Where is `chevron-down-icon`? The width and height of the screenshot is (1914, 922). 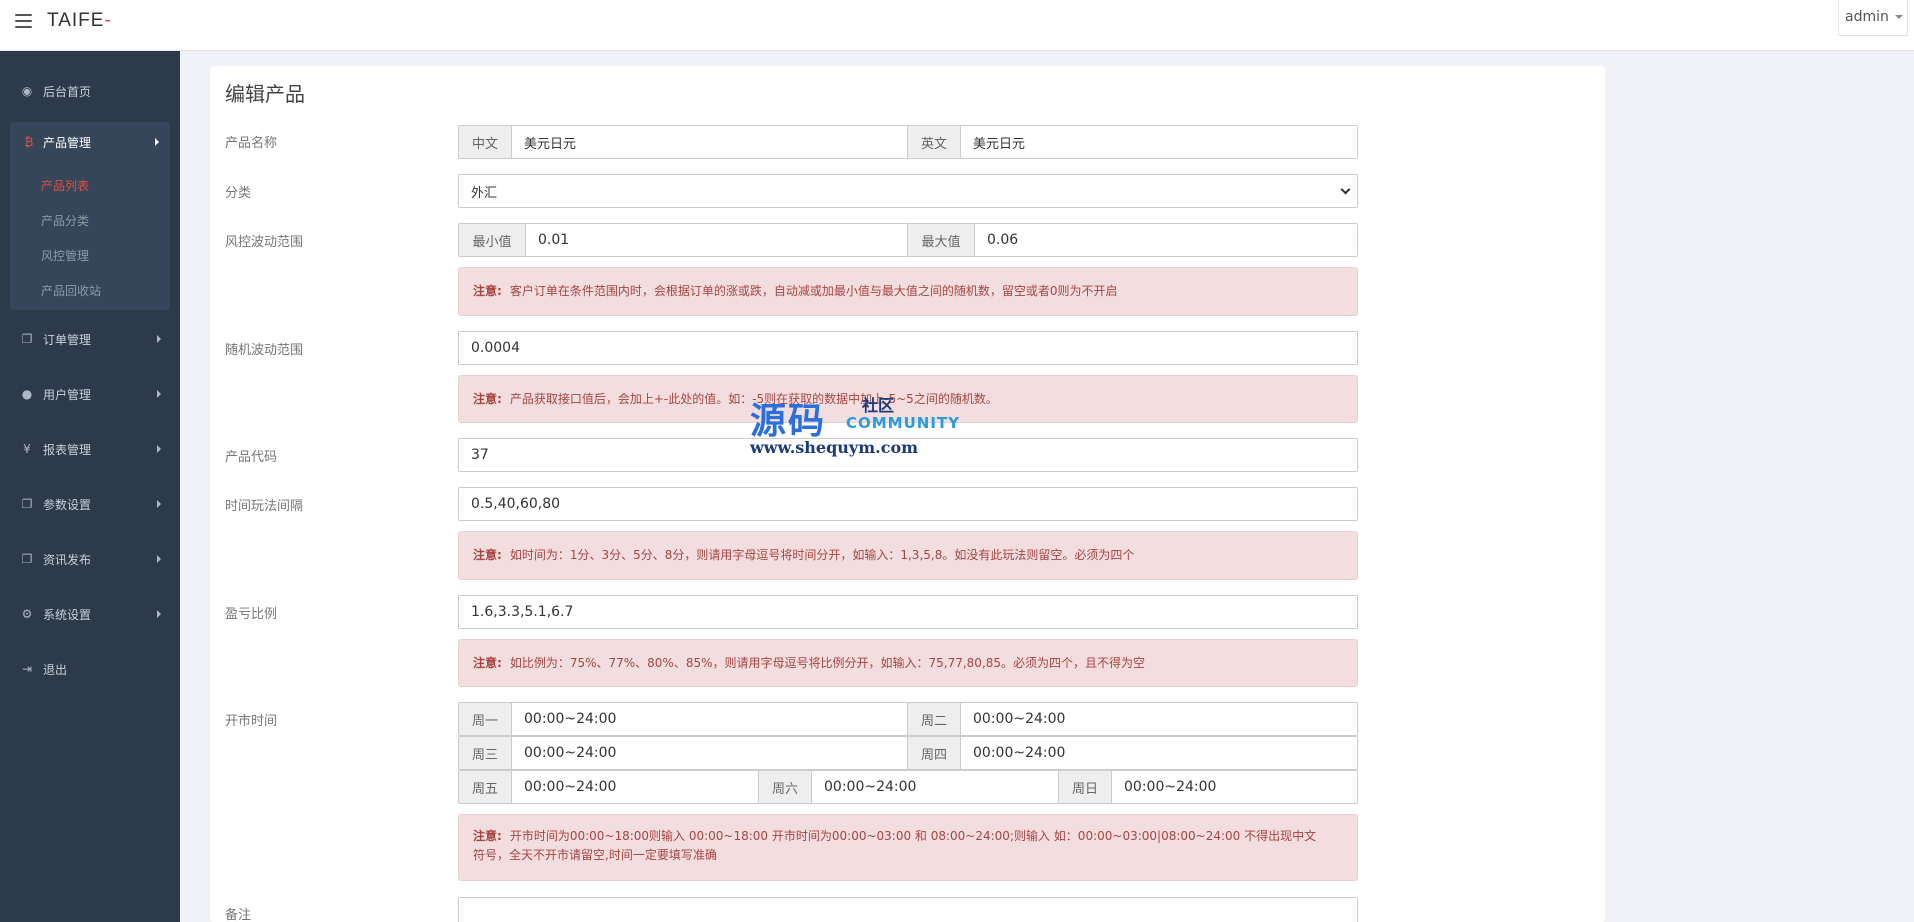 chevron-down-icon is located at coordinates (1345, 189).